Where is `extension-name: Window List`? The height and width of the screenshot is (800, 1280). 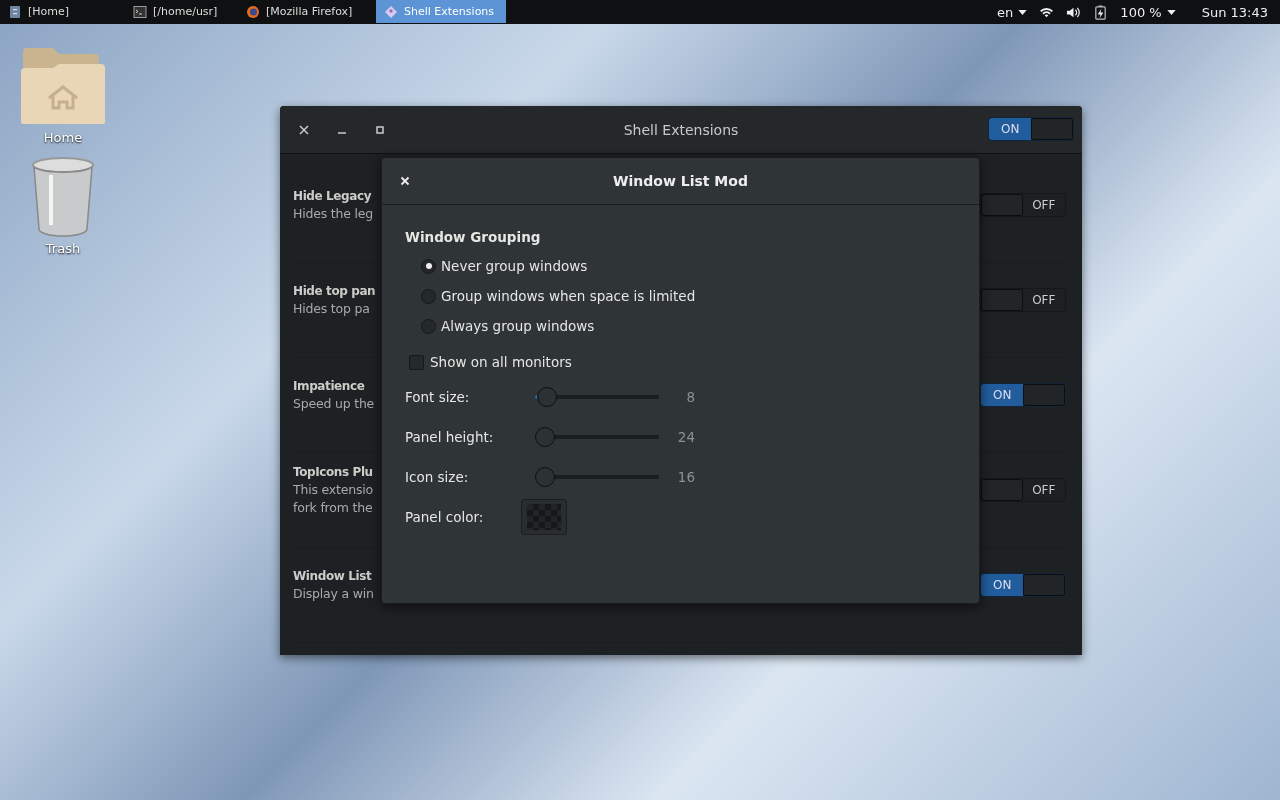
extension-name: Window List is located at coordinates (333, 576).